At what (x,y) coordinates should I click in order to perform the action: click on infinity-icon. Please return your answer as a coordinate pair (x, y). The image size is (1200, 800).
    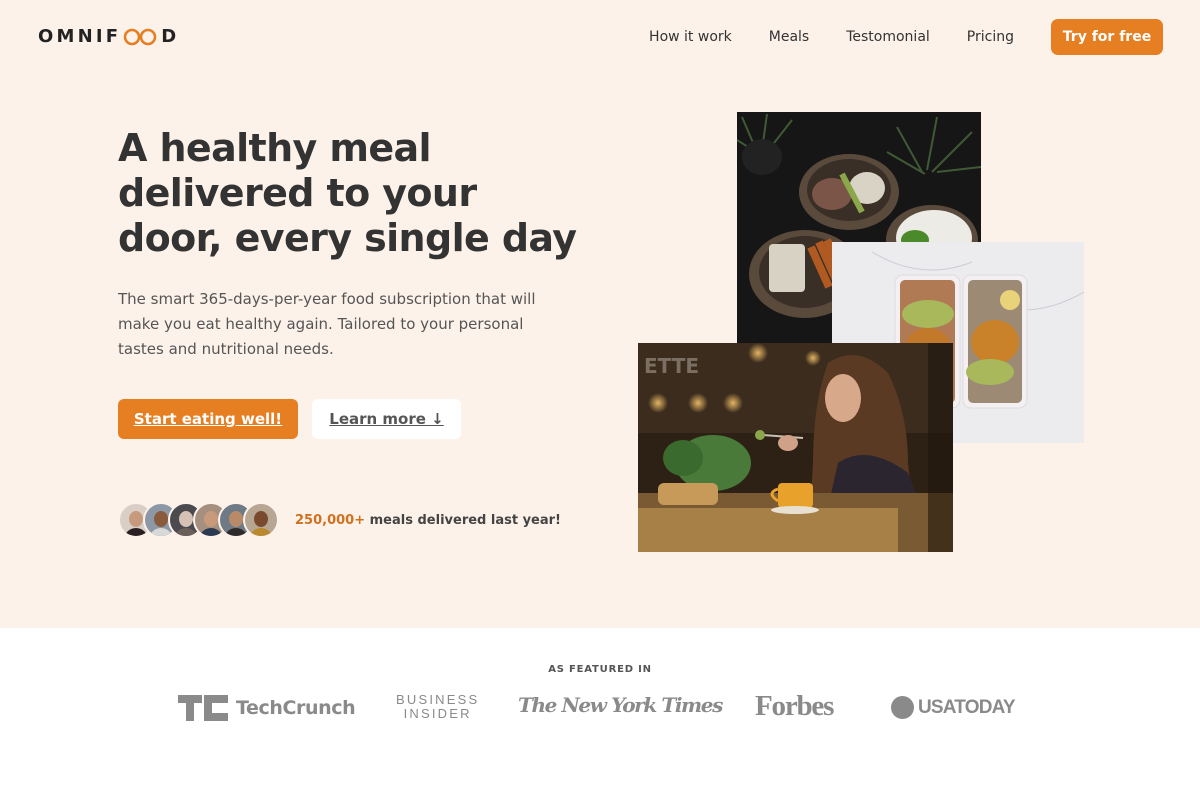
    Looking at the image, I should click on (141, 37).